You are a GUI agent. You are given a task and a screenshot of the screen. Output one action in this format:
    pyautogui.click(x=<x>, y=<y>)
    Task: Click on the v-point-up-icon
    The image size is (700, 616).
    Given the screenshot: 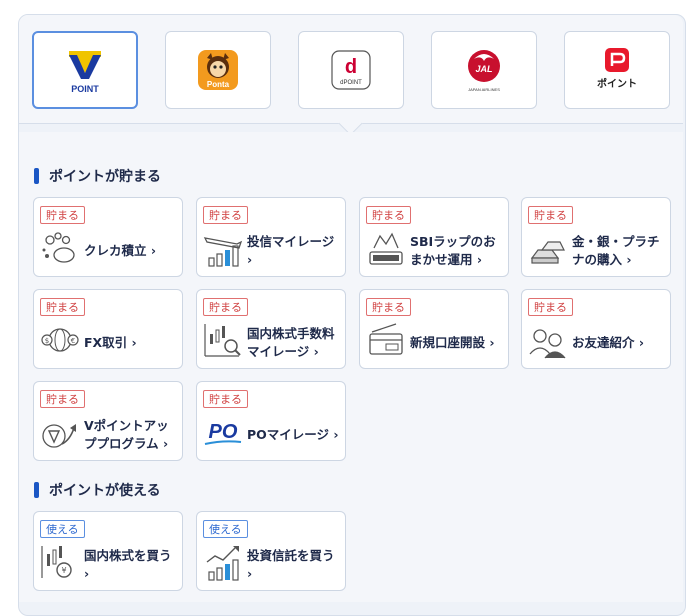 What is the action you would take?
    pyautogui.click(x=59, y=436)
    